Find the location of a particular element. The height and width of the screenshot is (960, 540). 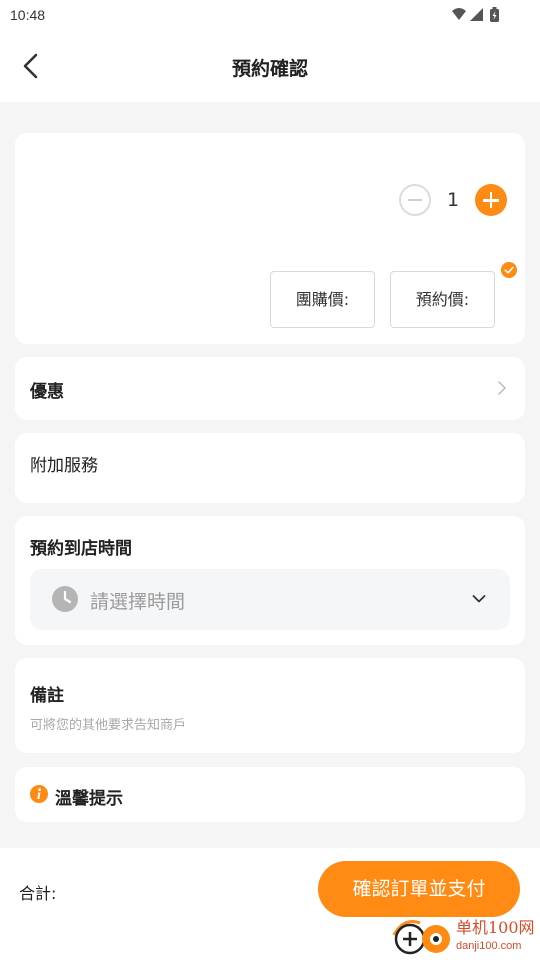

chevron-right-icon is located at coordinates (502, 388).